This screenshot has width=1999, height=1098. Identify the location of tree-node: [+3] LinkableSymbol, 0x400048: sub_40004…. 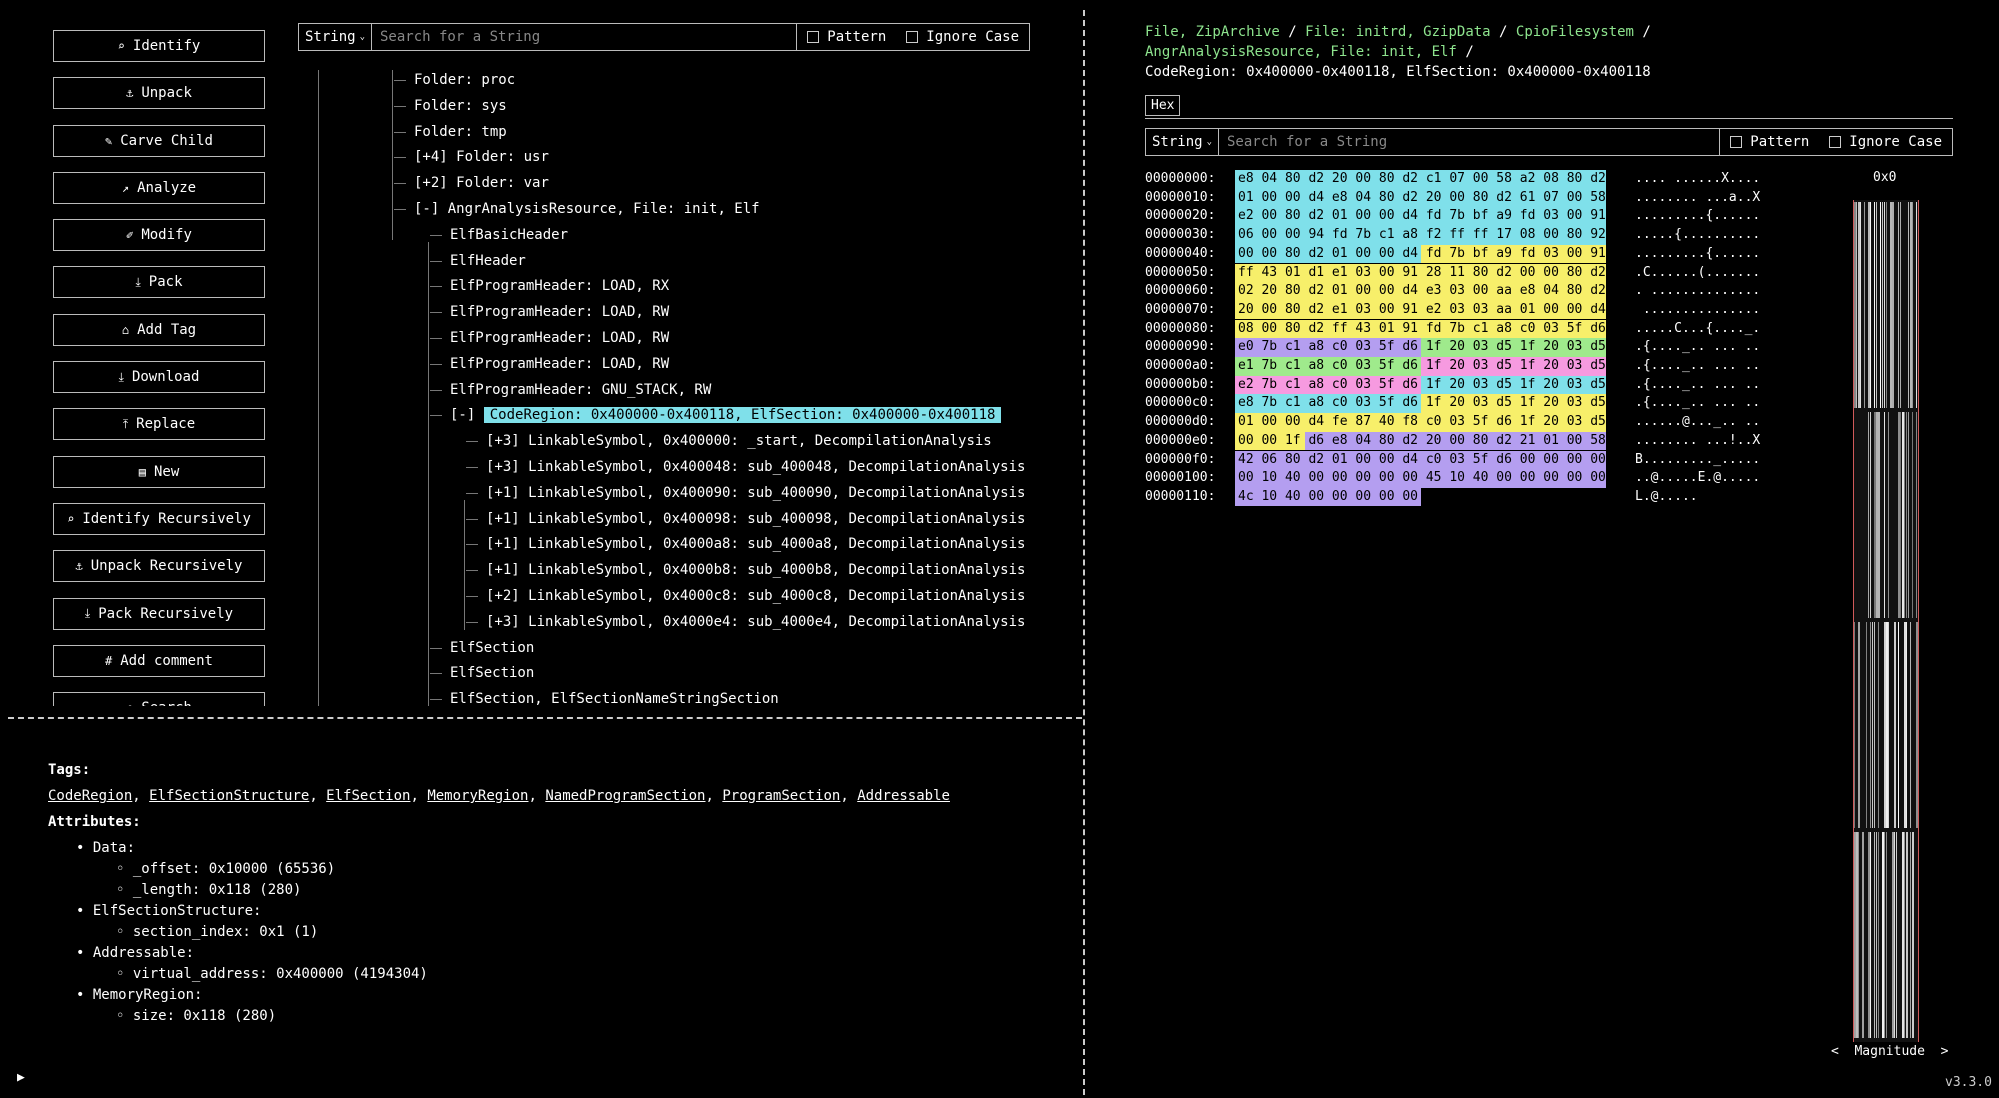
(755, 467).